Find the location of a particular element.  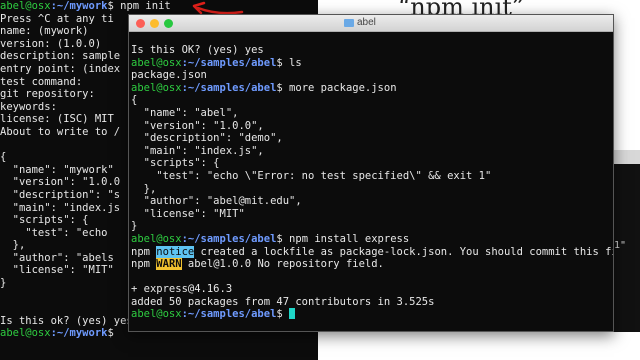

terminal-line: + express@4.16.3 is located at coordinates (372, 289).